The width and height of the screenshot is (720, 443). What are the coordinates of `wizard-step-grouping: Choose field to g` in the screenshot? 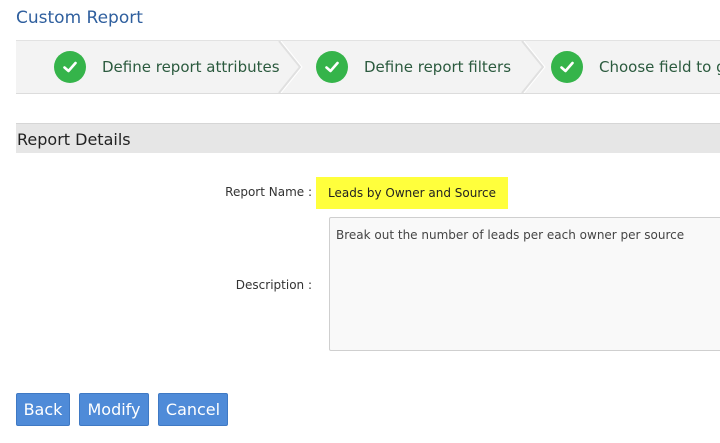 It's located at (635, 67).